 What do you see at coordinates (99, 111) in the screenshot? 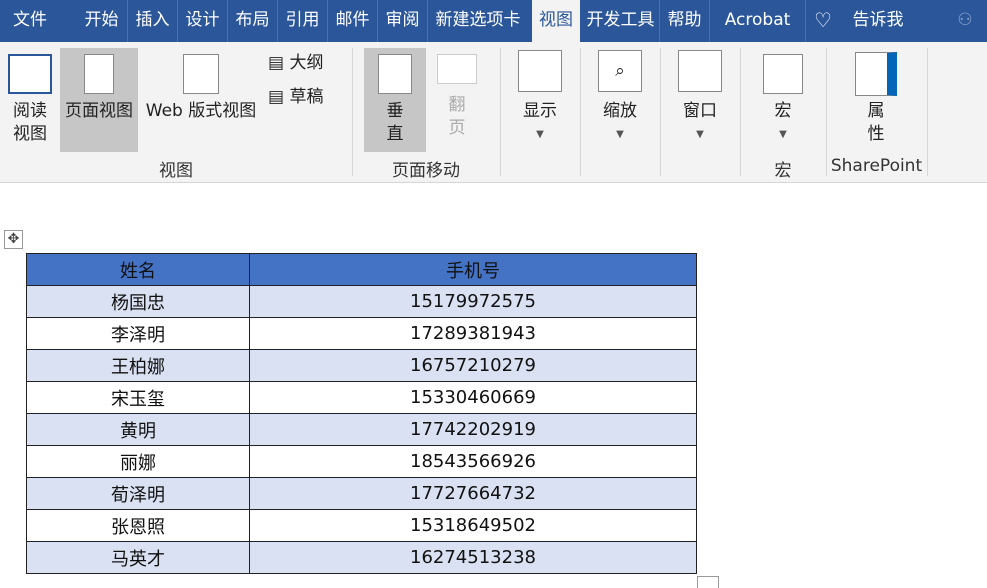
I see `label: 页面视图` at bounding box center [99, 111].